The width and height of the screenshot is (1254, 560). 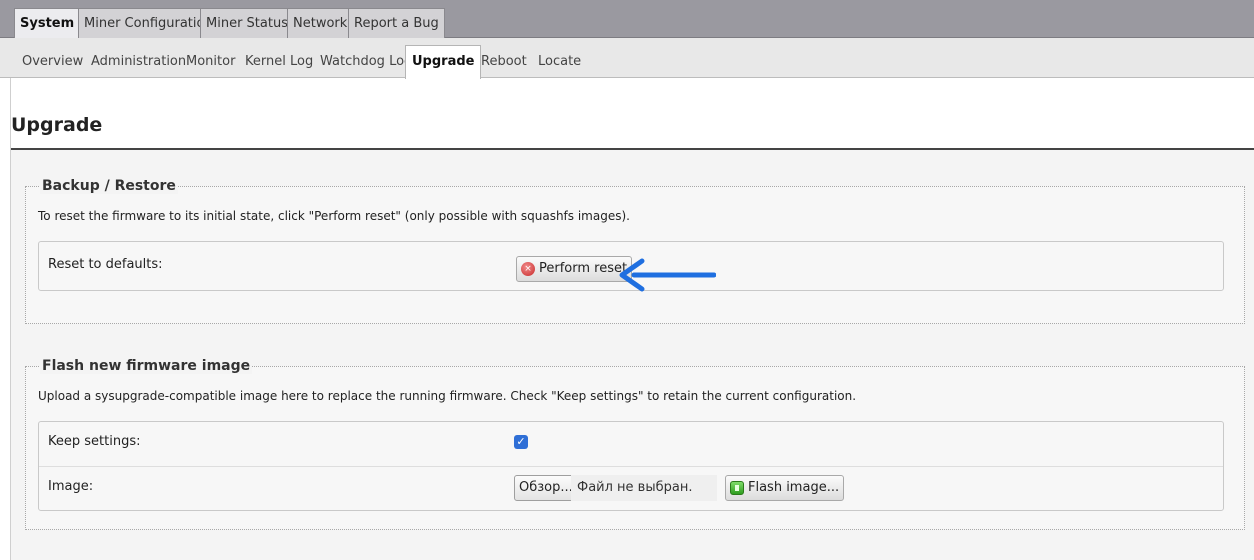 I want to click on tab-miner-status: Miner Status, so click(x=247, y=23).